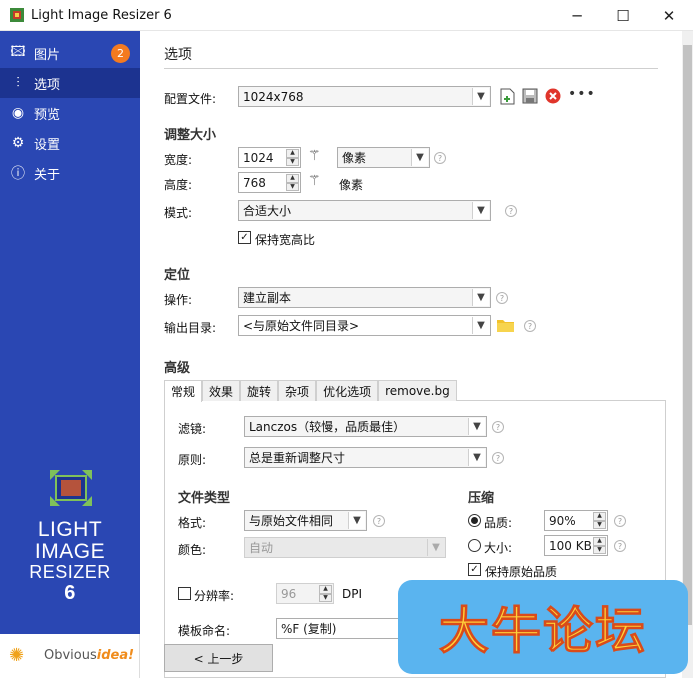 Image resolution: width=693 pixels, height=678 pixels. Describe the element at coordinates (576, 520) in the screenshot. I see `quality-input: 90% ▲ ▼` at that location.